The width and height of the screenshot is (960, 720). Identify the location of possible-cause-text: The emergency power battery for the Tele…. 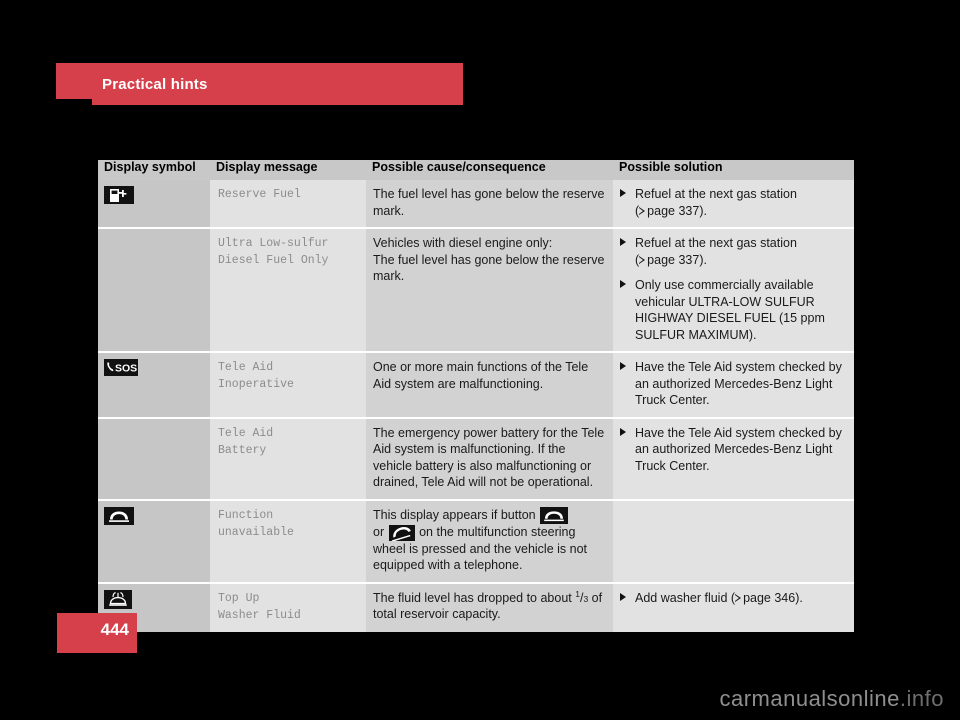
(489, 457).